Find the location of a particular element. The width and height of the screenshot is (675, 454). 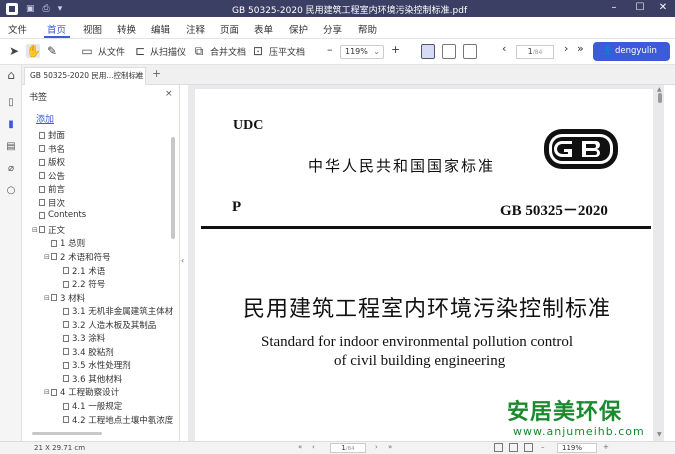

bookmark-item: ⊟ 2 术语和符号 is located at coordinates (77, 257).